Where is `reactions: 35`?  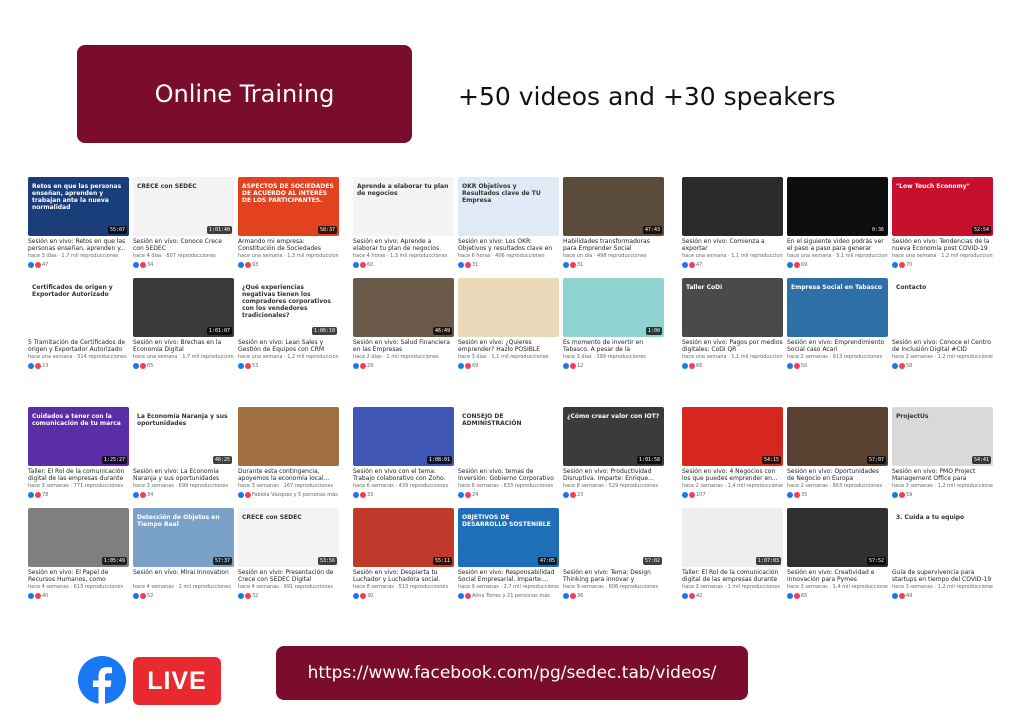 reactions: 35 is located at coordinates (797, 494).